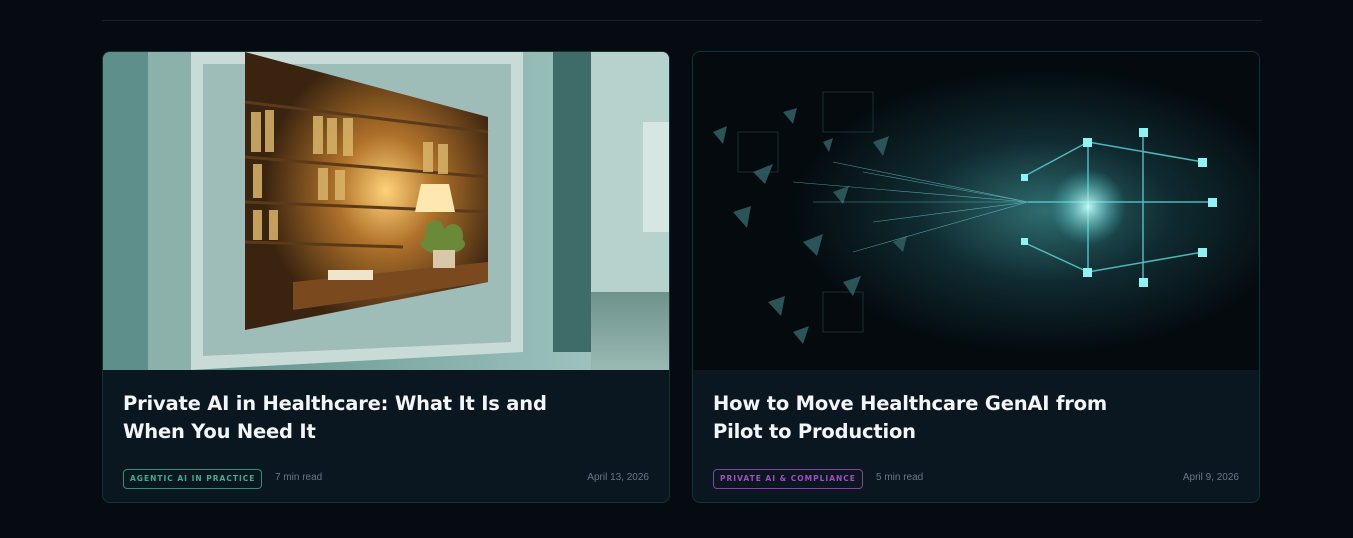  I want to click on category-tag: PRIVATE AI & COMPLIANCE, so click(788, 479).